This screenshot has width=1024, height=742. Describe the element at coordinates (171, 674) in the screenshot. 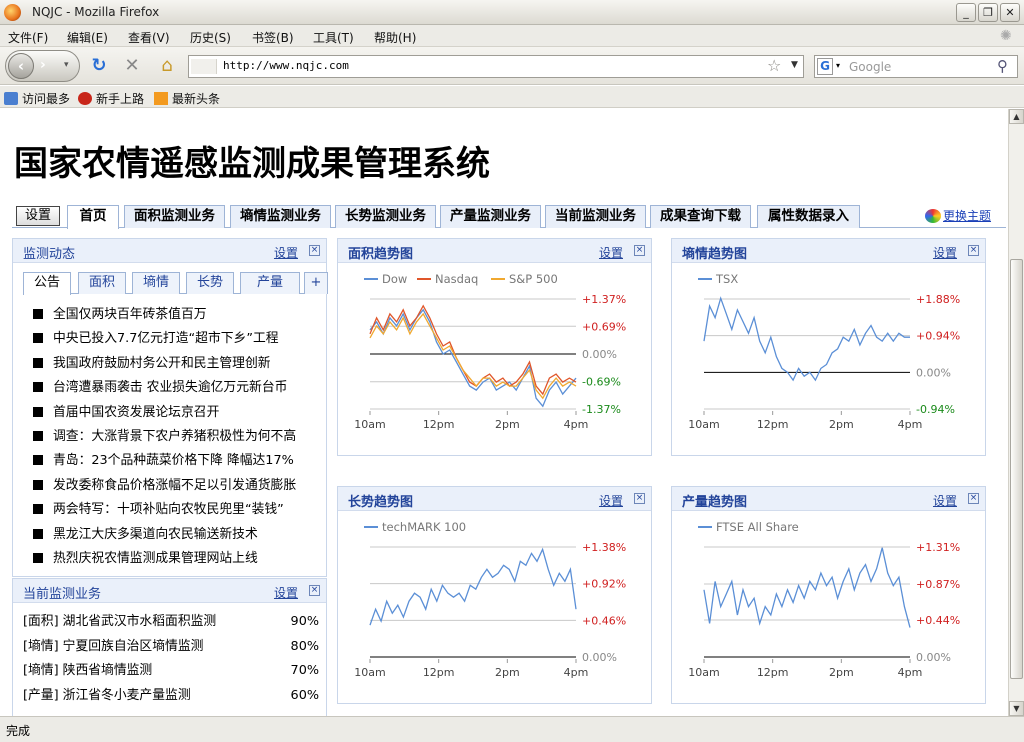

I see `business-row: [墒情] 陕西省墒情监测 70%` at that location.